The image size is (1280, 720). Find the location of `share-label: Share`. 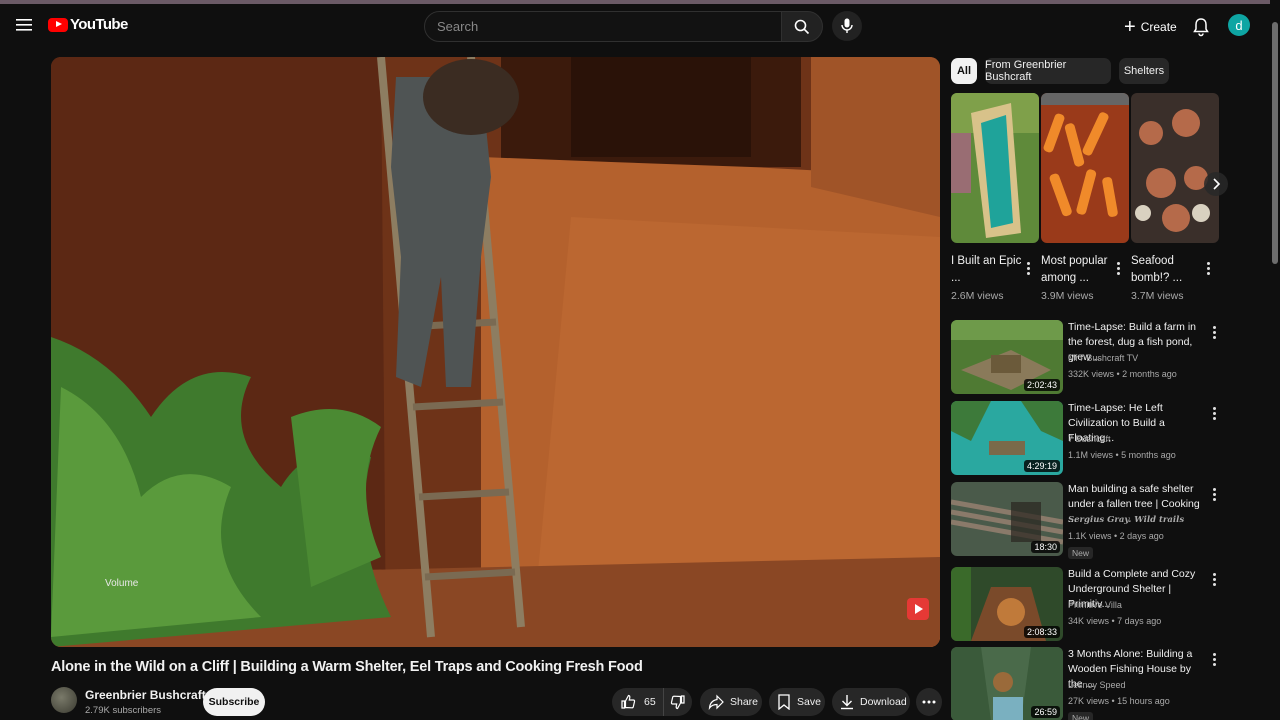

share-label: Share is located at coordinates (744, 702).